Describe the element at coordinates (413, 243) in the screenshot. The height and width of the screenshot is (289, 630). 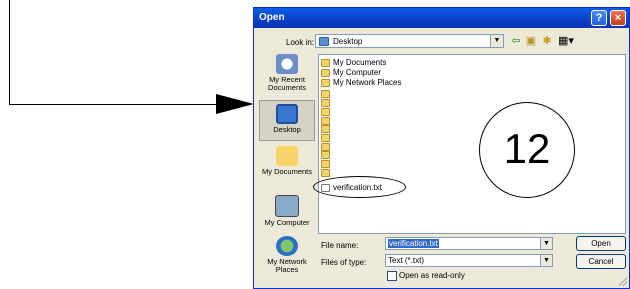
I see `file-name-value: verification.txt` at that location.